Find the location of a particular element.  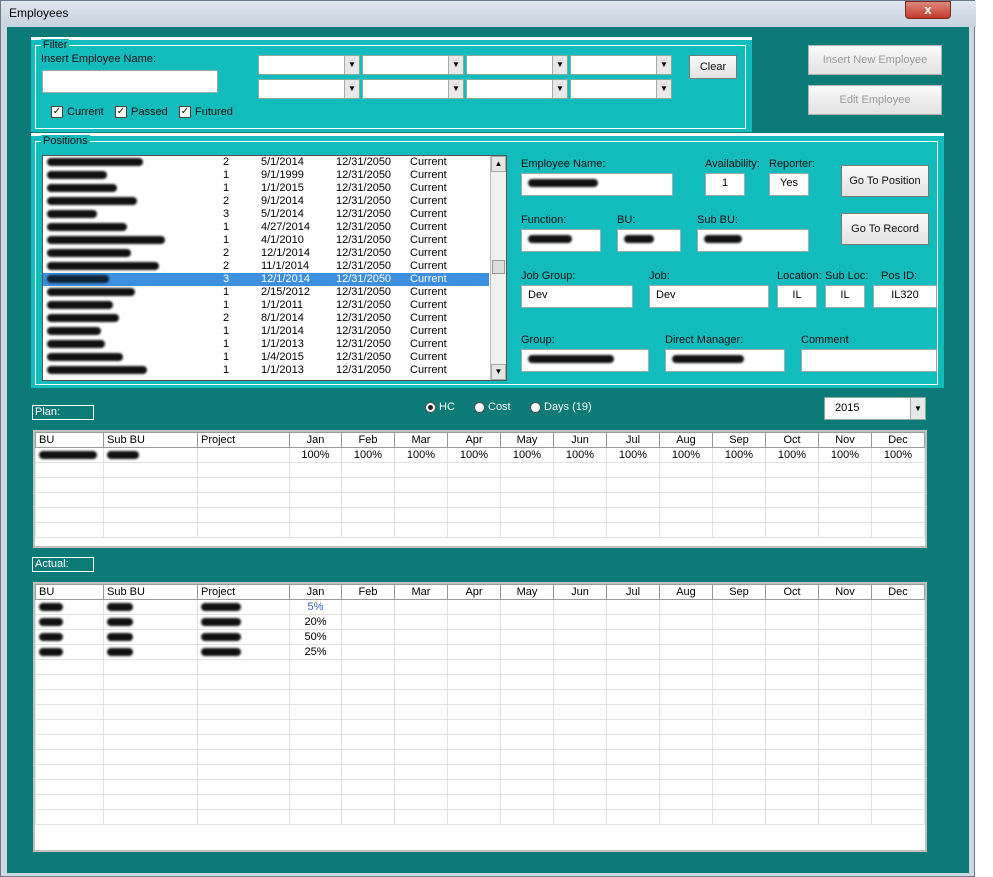

insert-new-employee-button: Insert New Employee is located at coordinates (875, 60).